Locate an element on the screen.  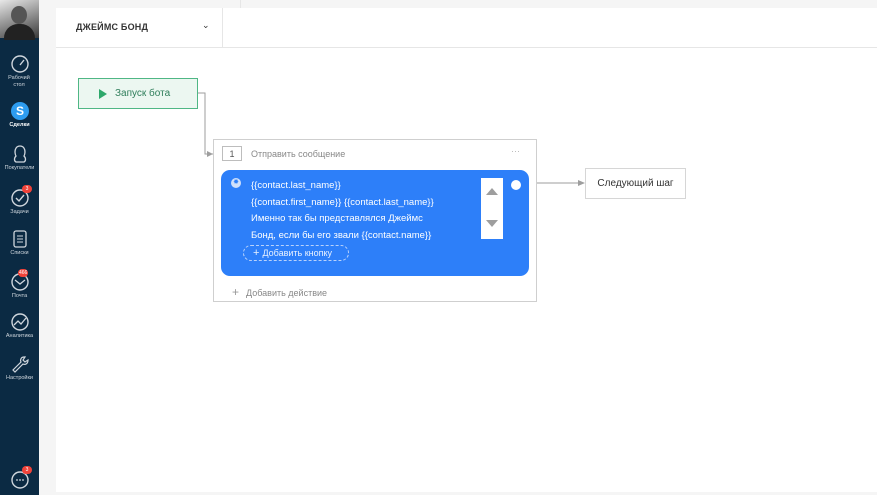
output-connector is located at coordinates (516, 185).